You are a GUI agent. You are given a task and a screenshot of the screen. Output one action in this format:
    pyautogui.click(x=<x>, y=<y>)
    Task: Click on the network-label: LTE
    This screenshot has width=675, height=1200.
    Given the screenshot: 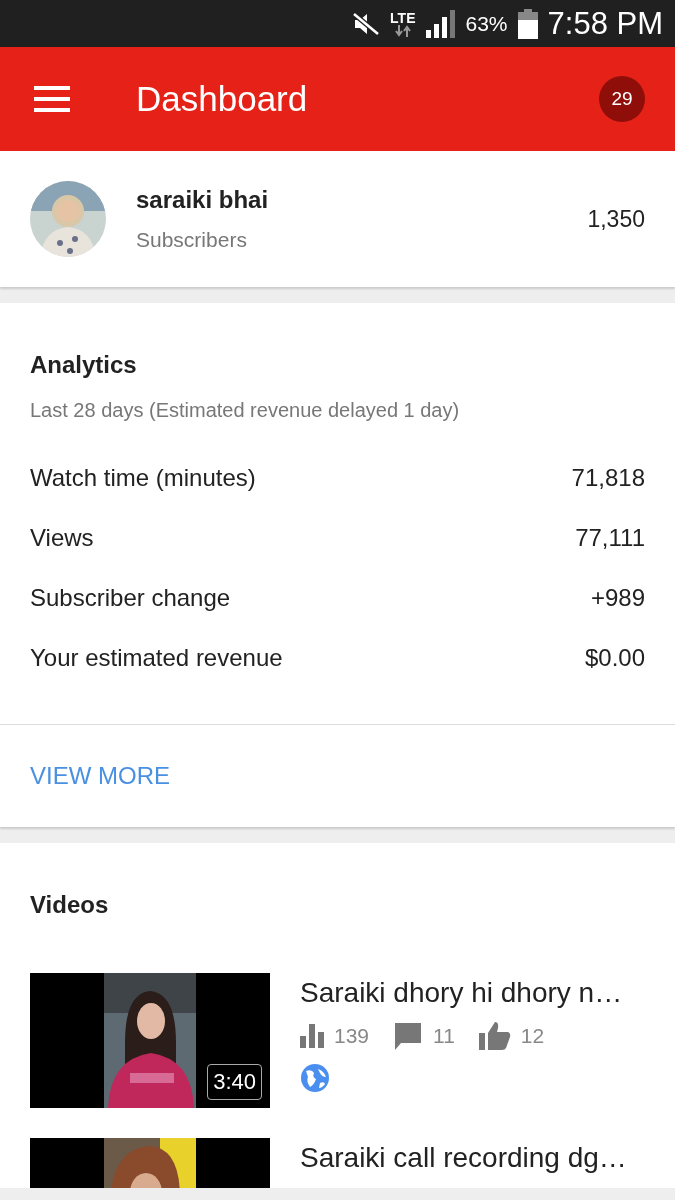 What is the action you would take?
    pyautogui.click(x=403, y=17)
    